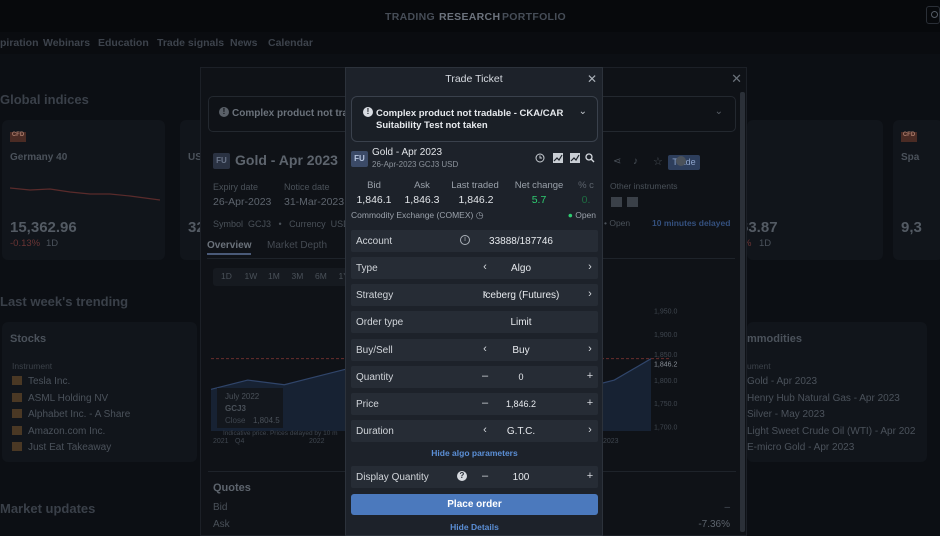  Describe the element at coordinates (469, 17) in the screenshot. I see `tab-research: RESEARCH` at that location.